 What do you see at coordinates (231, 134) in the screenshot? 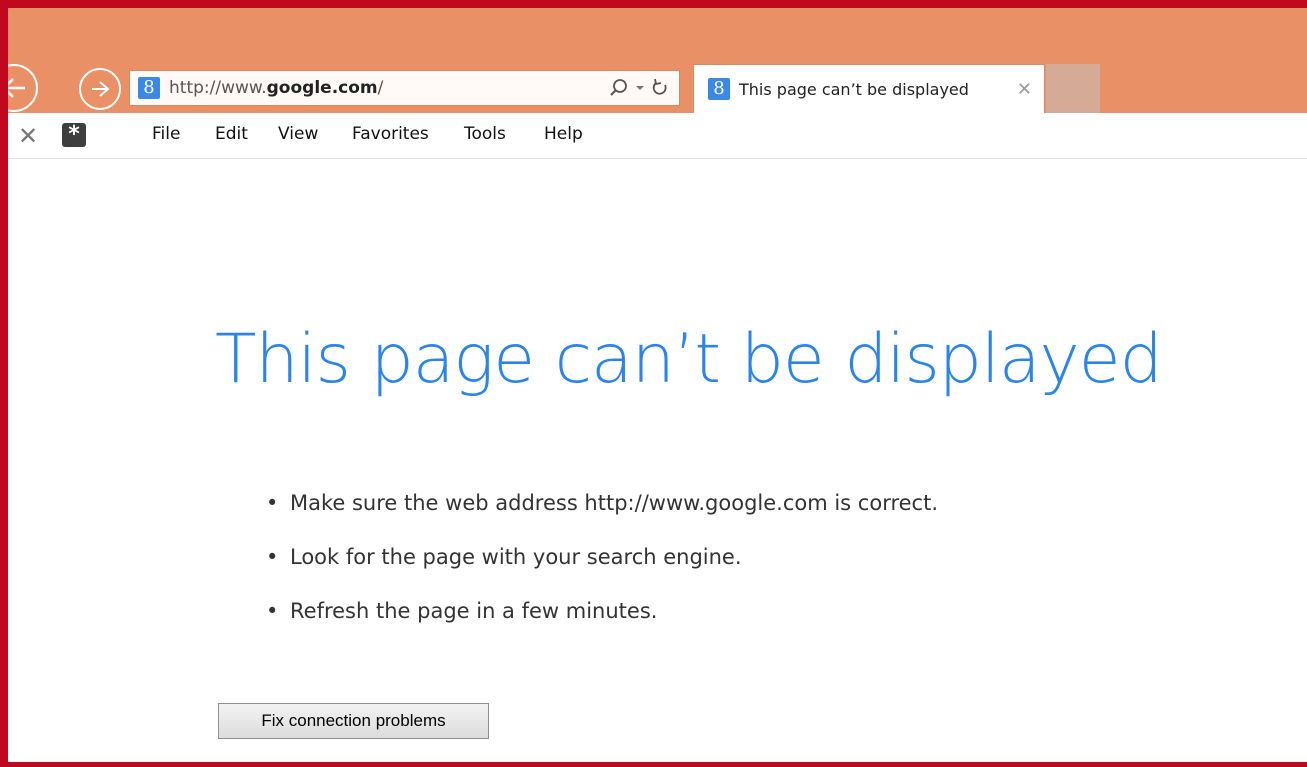
I see `menu-edit: Edit` at bounding box center [231, 134].